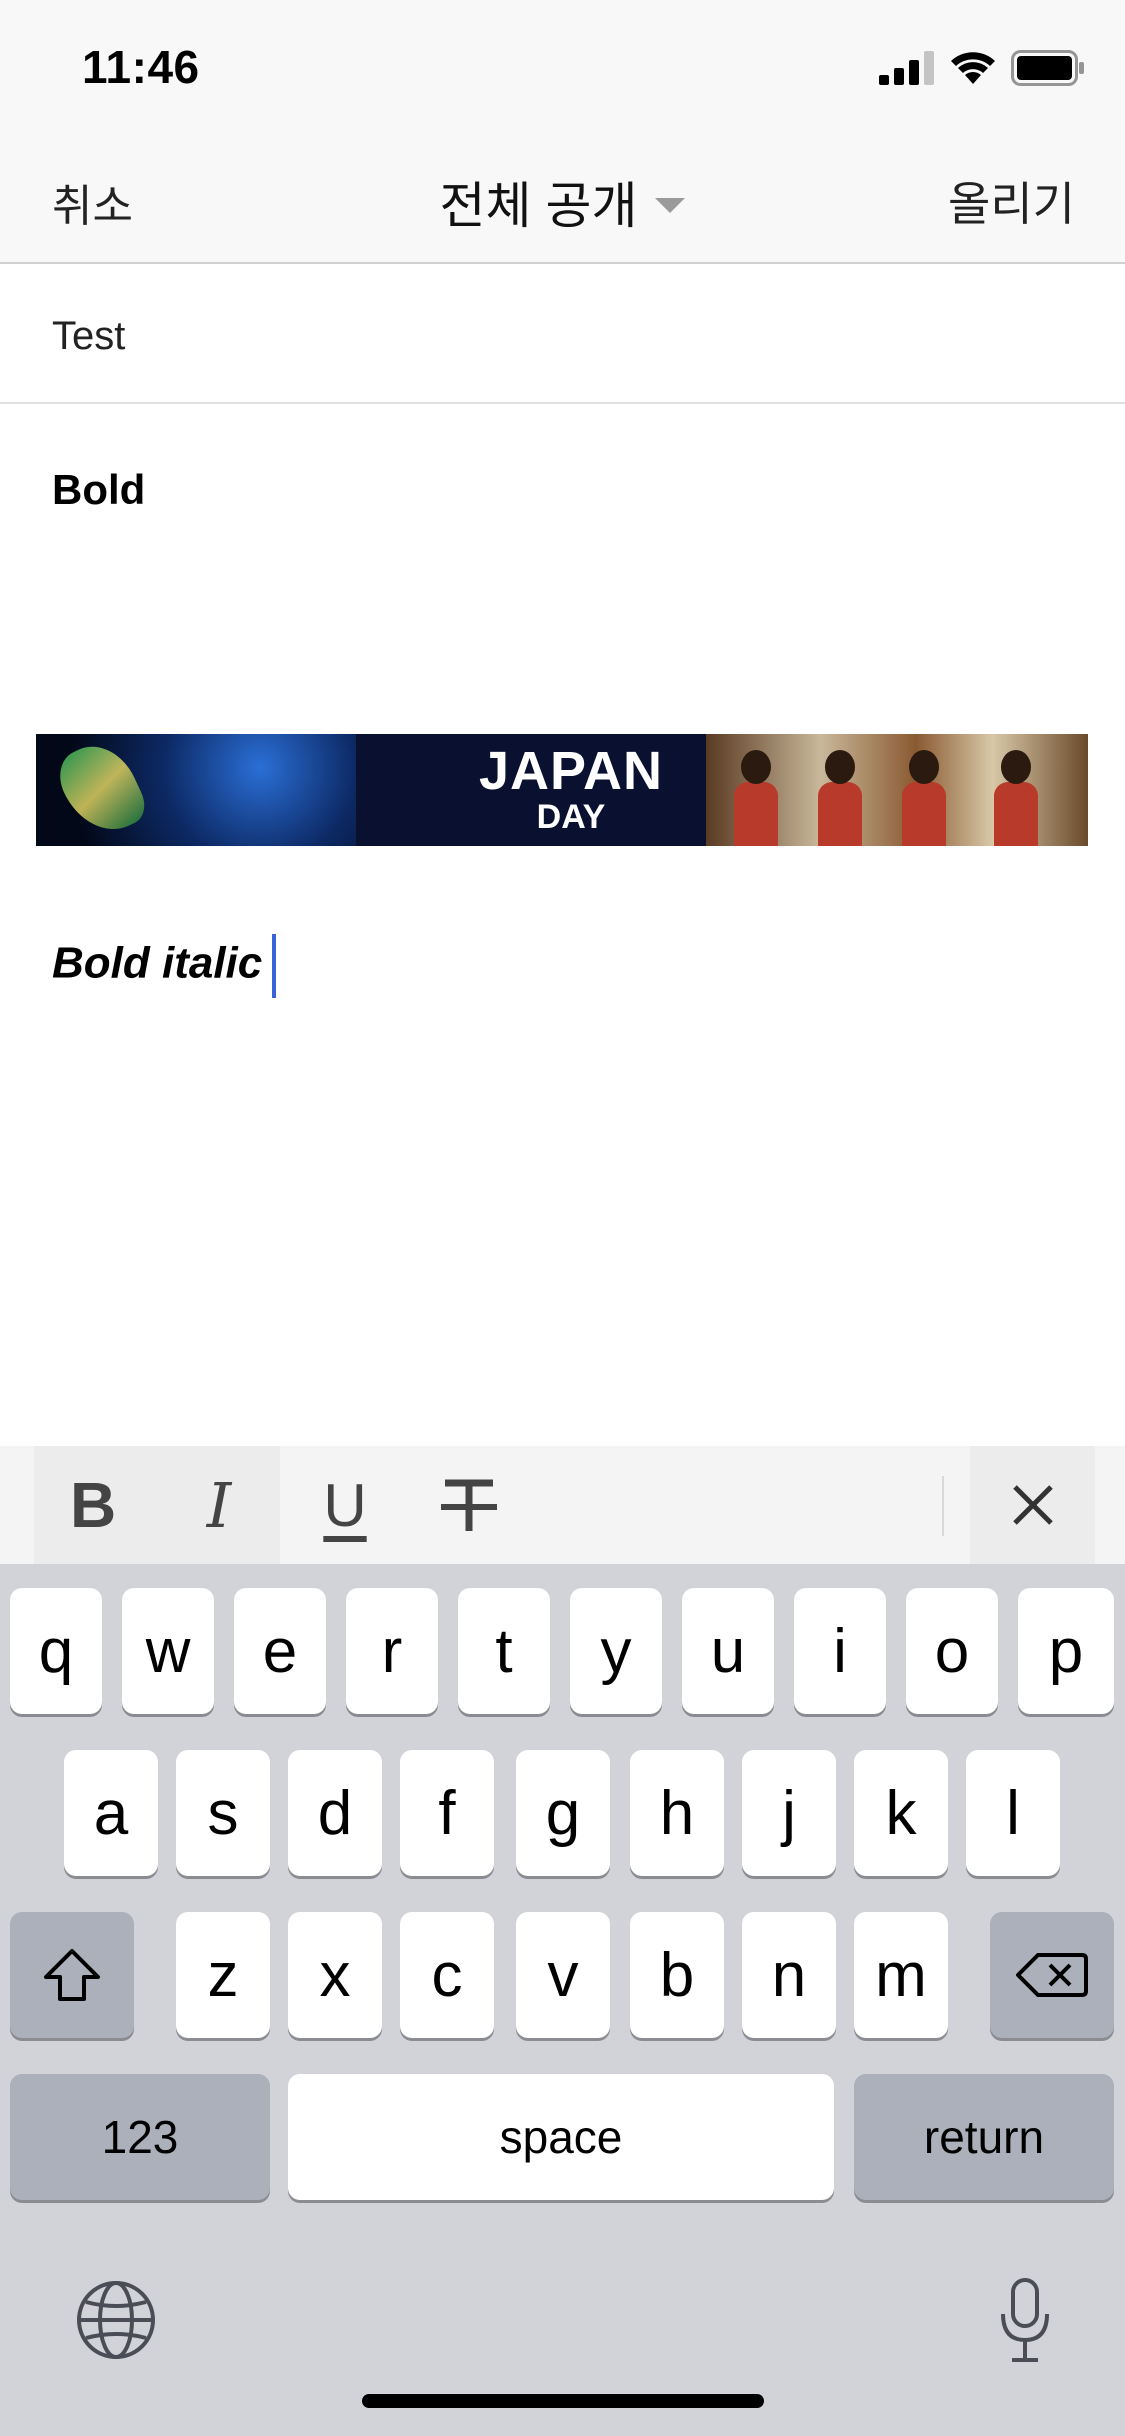  What do you see at coordinates (901, 1975) in the screenshot?
I see `key-m: m` at bounding box center [901, 1975].